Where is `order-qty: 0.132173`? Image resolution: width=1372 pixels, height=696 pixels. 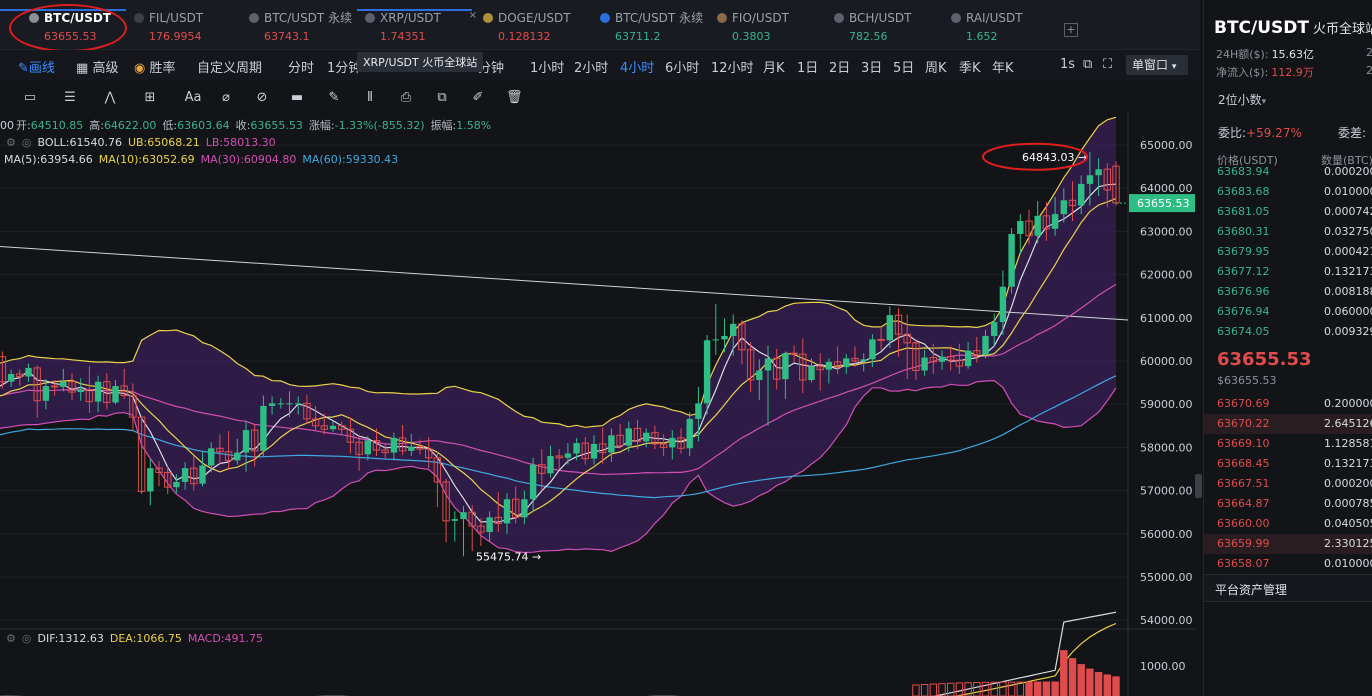 order-qty: 0.132173 is located at coordinates (1348, 463).